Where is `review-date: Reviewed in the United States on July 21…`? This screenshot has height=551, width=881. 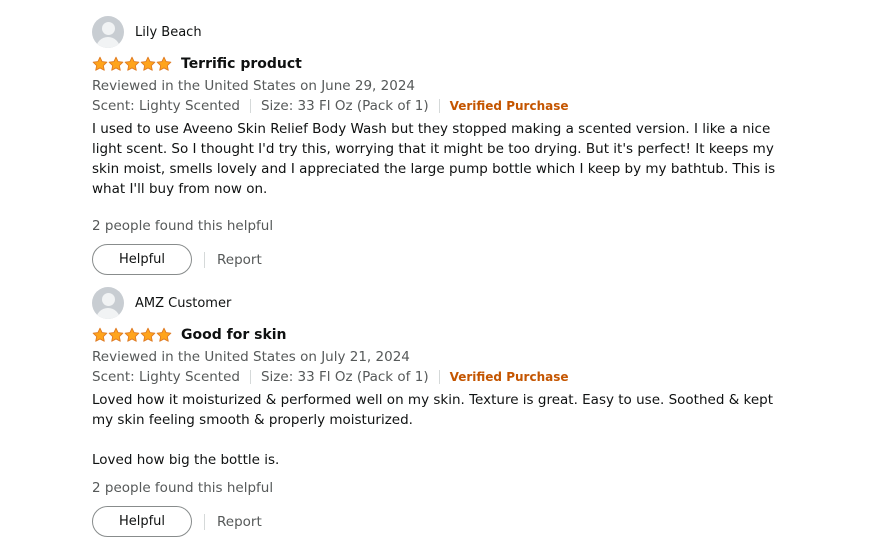
review-date: Reviewed in the United States on July 21… is located at coordinates (251, 357).